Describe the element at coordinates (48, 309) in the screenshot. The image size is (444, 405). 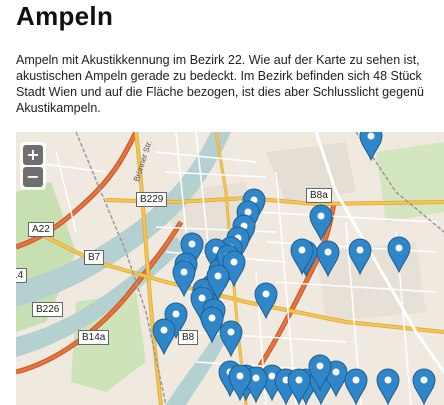
I see `road-label-b226: B226` at that location.